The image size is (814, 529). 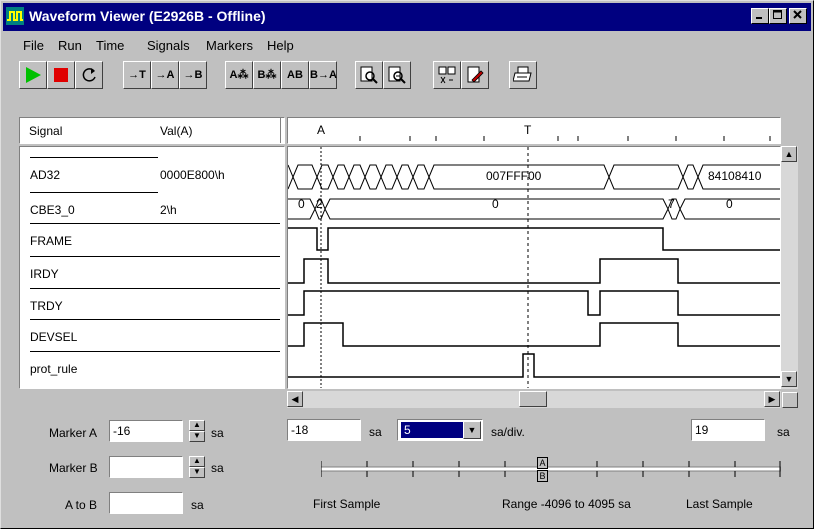 I want to click on maximize-icon, so click(x=777, y=14).